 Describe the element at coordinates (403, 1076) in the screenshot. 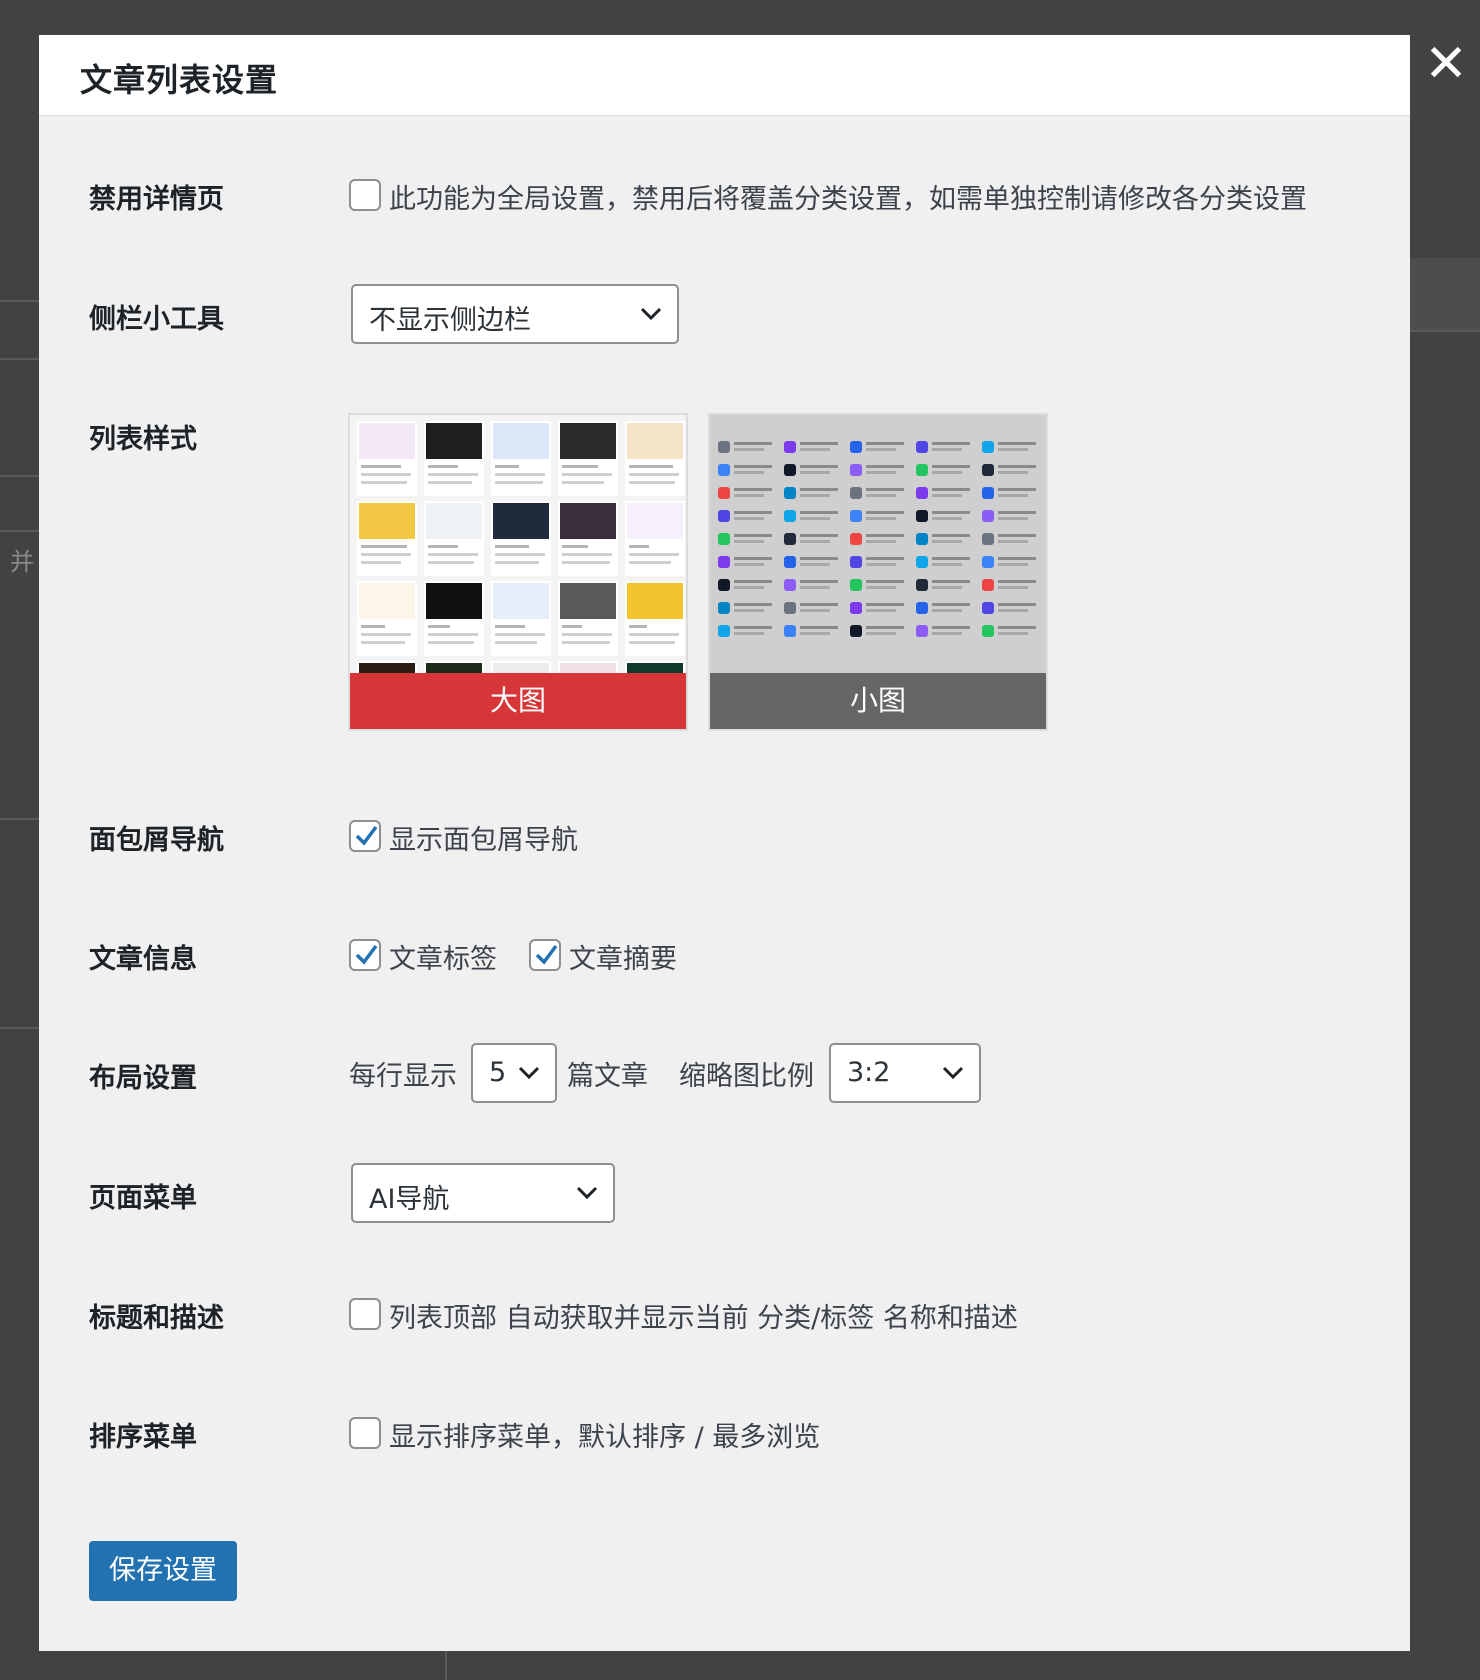

I see `layout-prefix: 每行显示` at that location.